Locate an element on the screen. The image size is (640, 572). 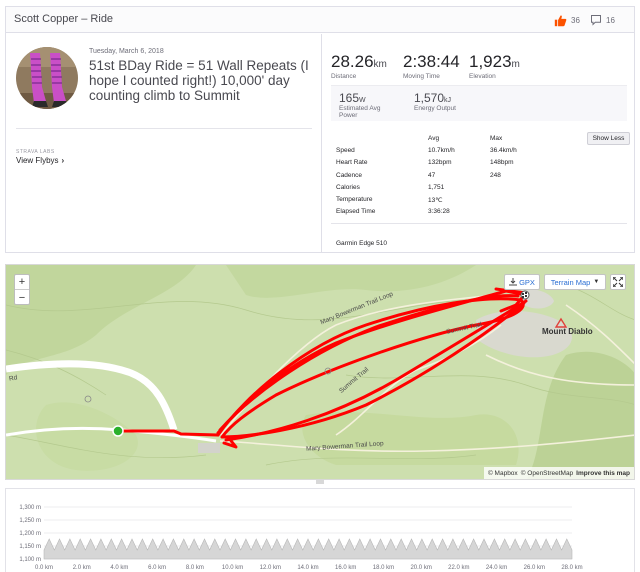
kudos-button: 36 is located at coordinates (567, 20).